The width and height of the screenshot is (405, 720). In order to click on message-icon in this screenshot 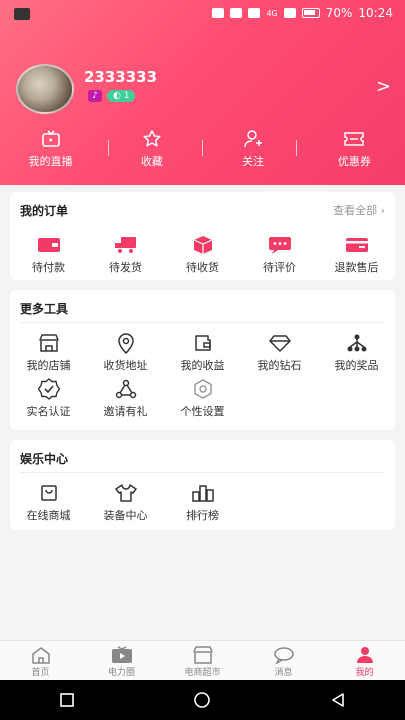, I will do `click(283, 655)`.